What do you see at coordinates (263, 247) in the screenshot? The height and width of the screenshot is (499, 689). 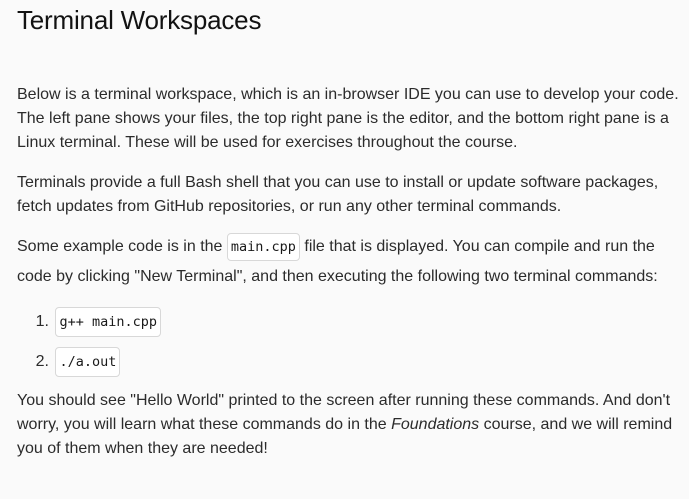 I see `inline-code-main-cpp: main.cpp` at bounding box center [263, 247].